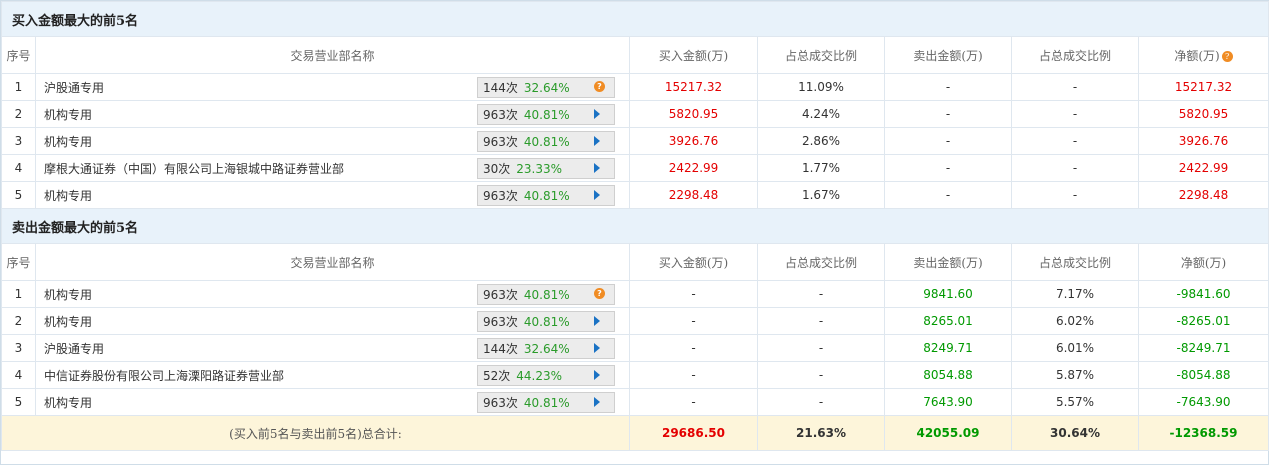  I want to click on buy-ratio: 1.77%, so click(821, 168).